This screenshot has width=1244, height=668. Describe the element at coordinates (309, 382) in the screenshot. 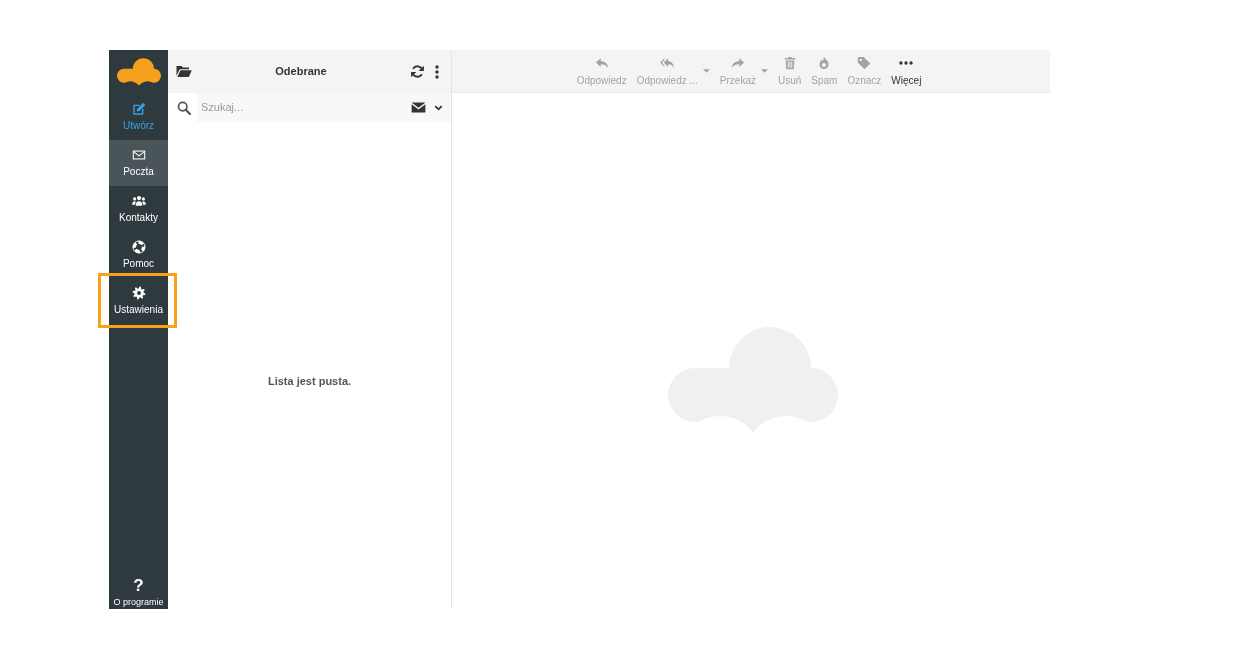

I see `empty-list-message: Lista jest pusta.` at that location.